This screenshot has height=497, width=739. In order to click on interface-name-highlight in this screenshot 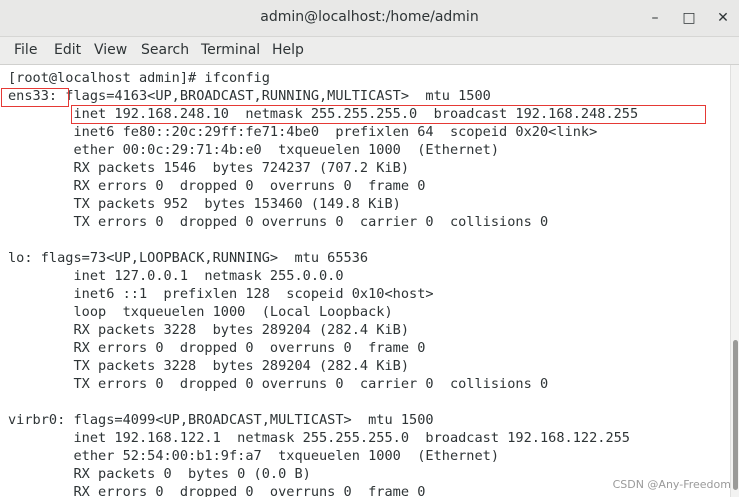, I will do `click(35, 97)`.